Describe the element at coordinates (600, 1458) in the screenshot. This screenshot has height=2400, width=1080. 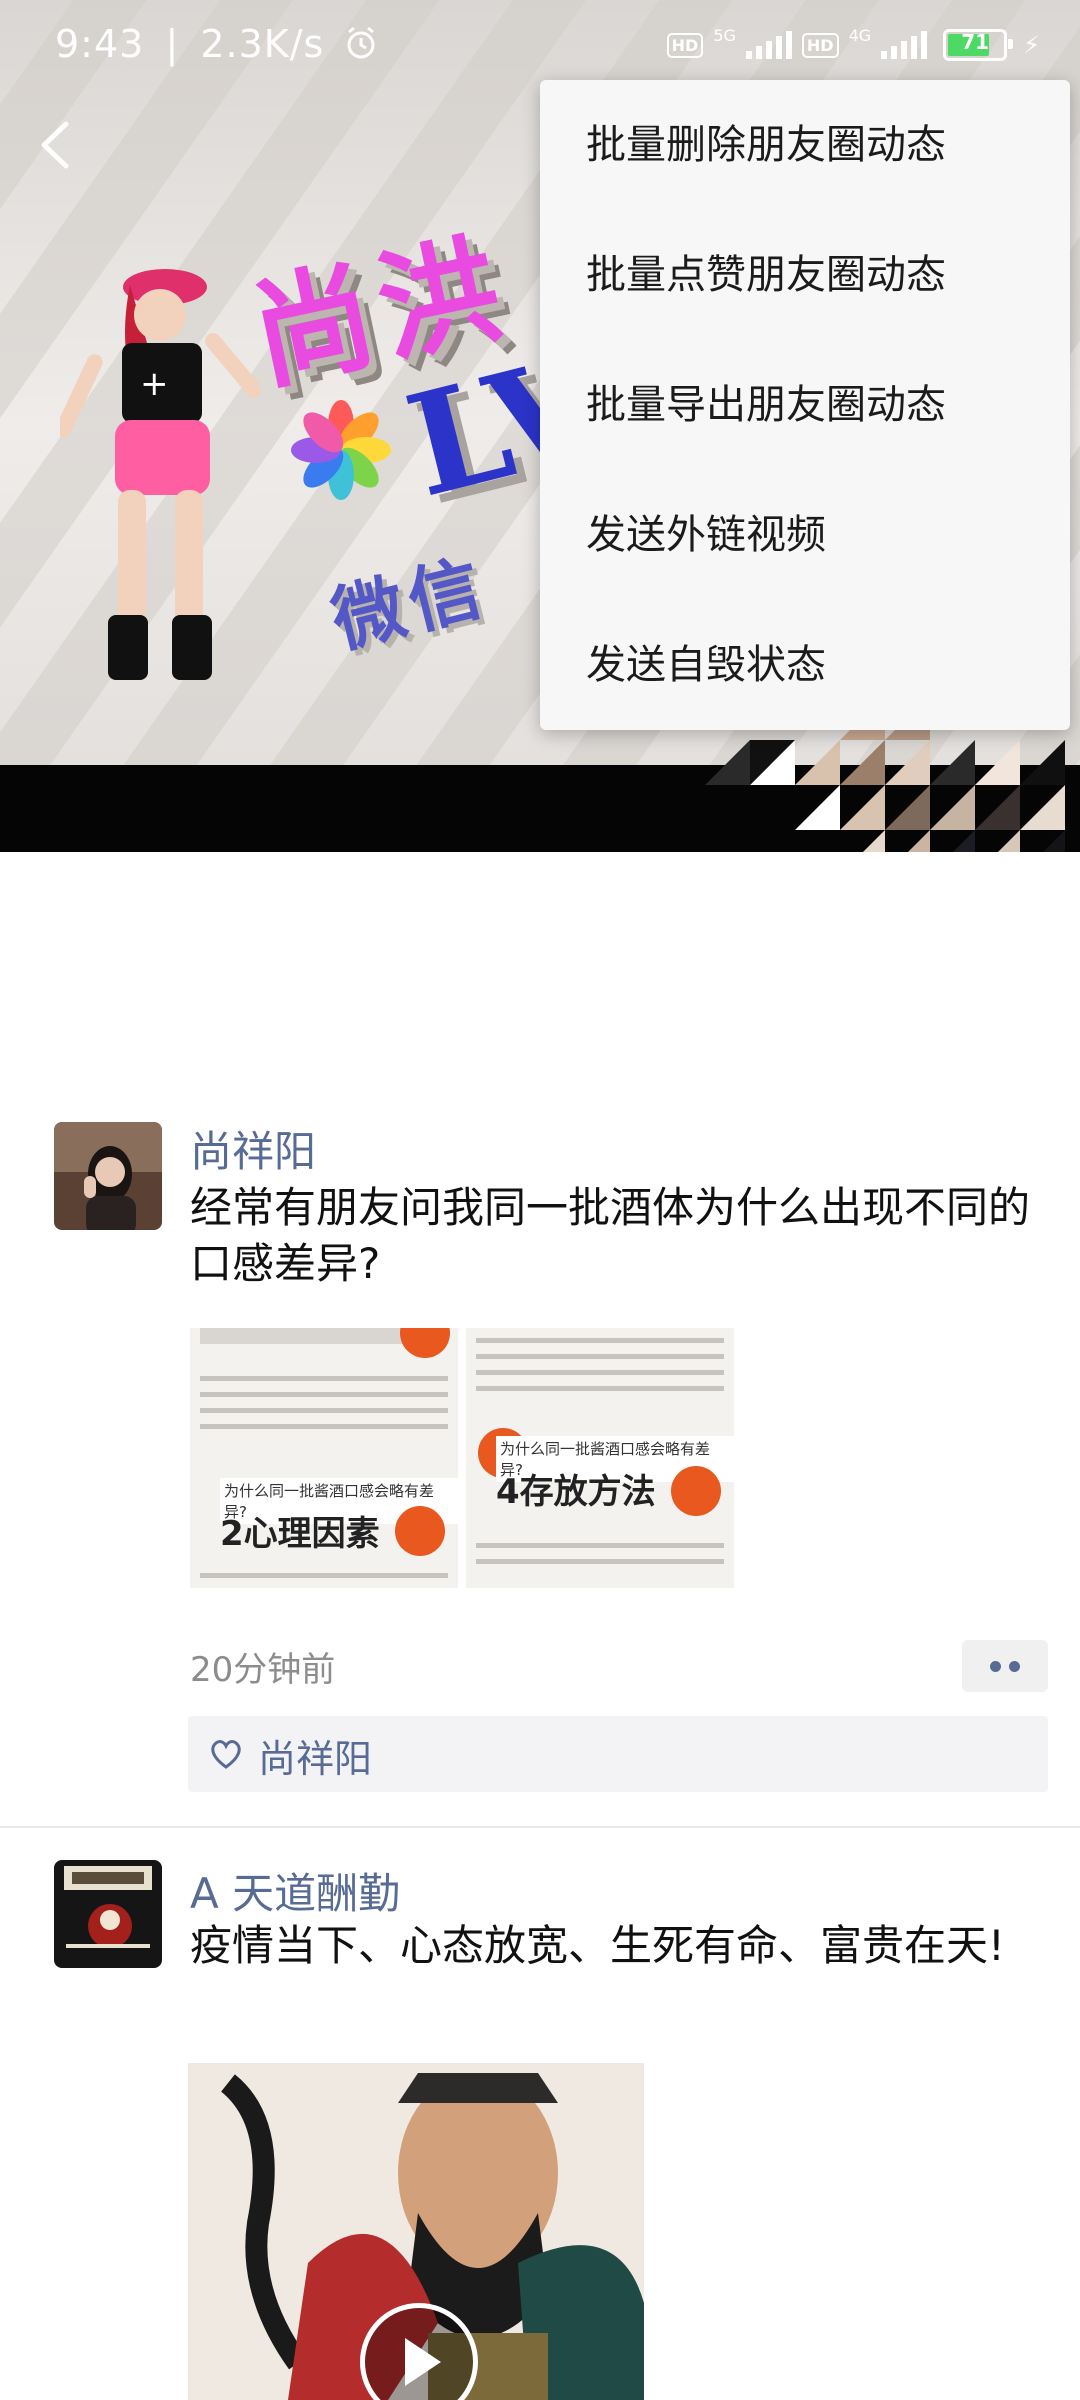
I see `post-image: 为什么同一批酱酒口感会略有差异? 4存放方法` at that location.